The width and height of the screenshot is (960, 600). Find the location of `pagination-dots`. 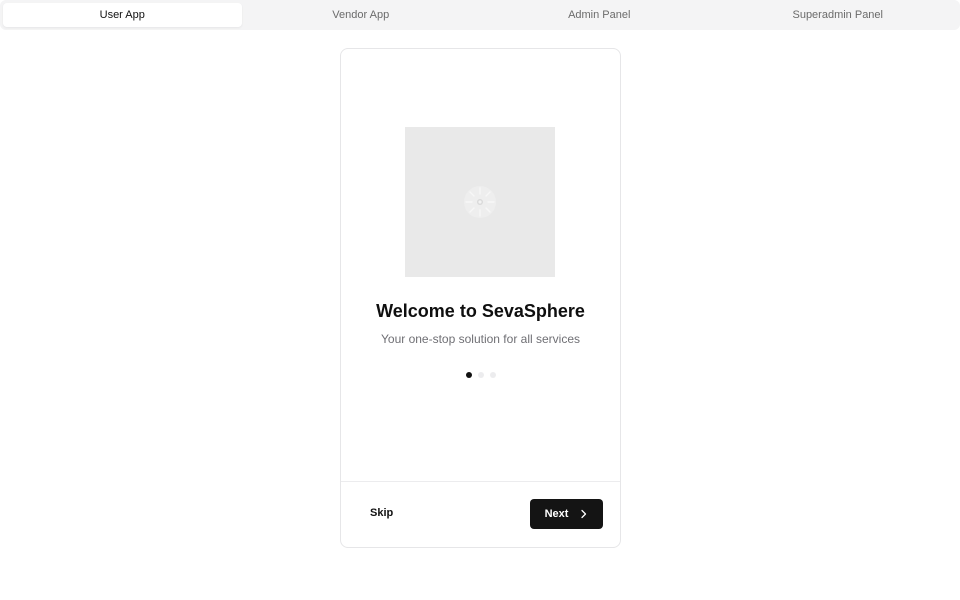

pagination-dots is located at coordinates (480, 375).